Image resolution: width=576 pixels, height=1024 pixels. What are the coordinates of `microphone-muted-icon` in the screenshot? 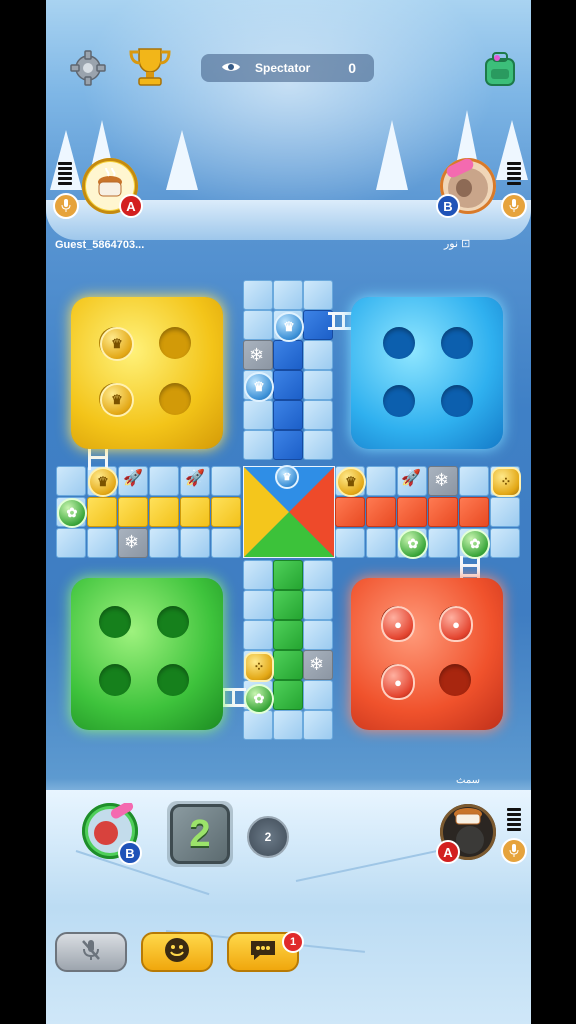 It's located at (91, 952).